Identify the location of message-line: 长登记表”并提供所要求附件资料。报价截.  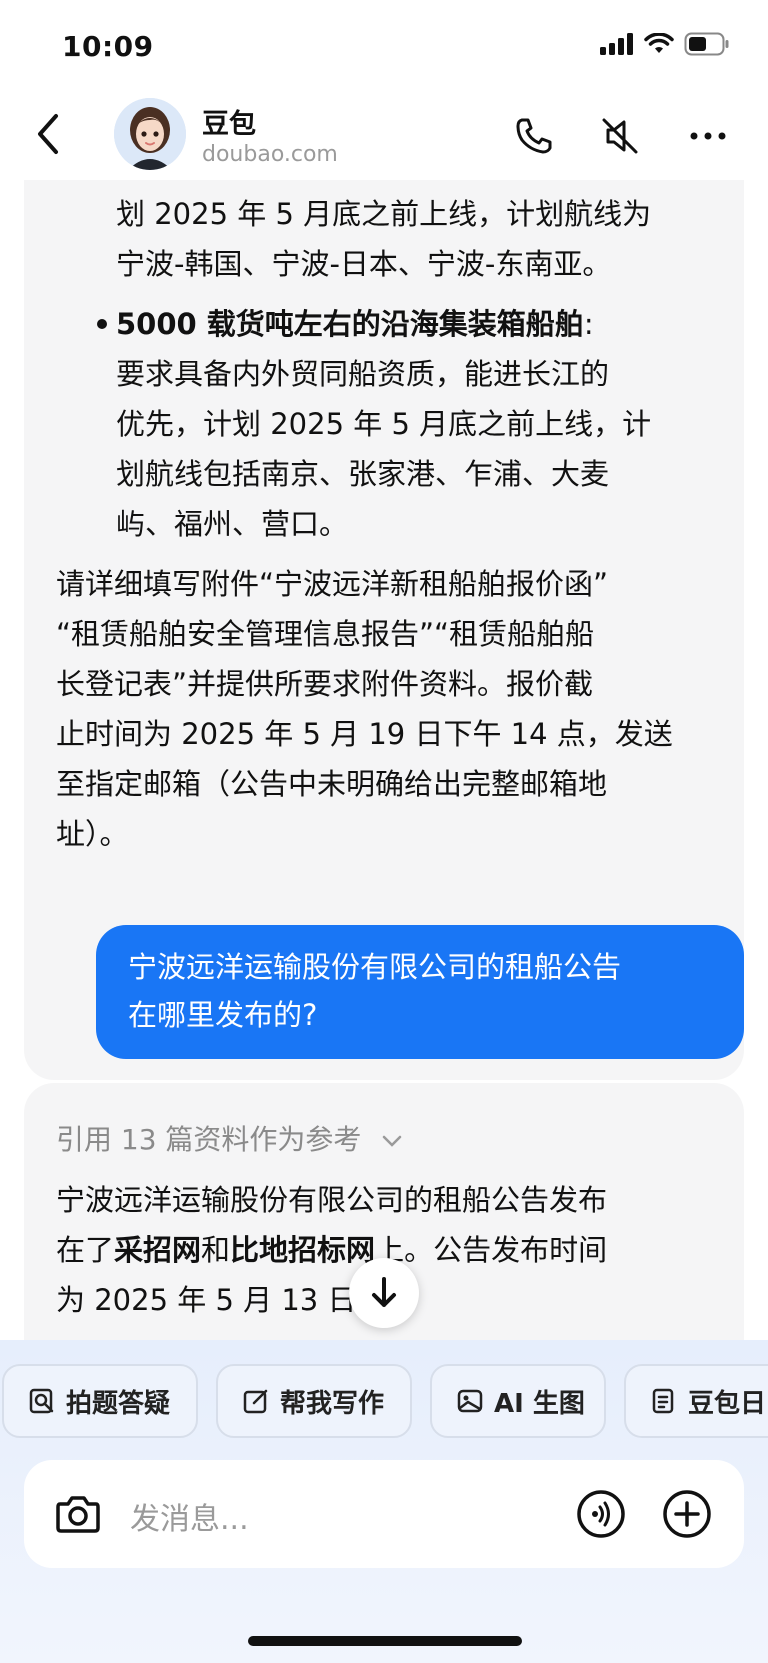
(325, 684).